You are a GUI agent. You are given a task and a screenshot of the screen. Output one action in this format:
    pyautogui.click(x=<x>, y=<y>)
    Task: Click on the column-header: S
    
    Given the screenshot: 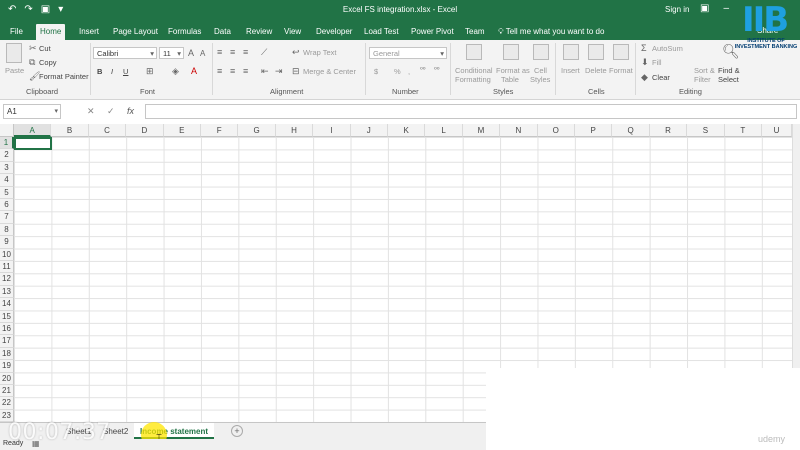 What is the action you would take?
    pyautogui.click(x=706, y=130)
    